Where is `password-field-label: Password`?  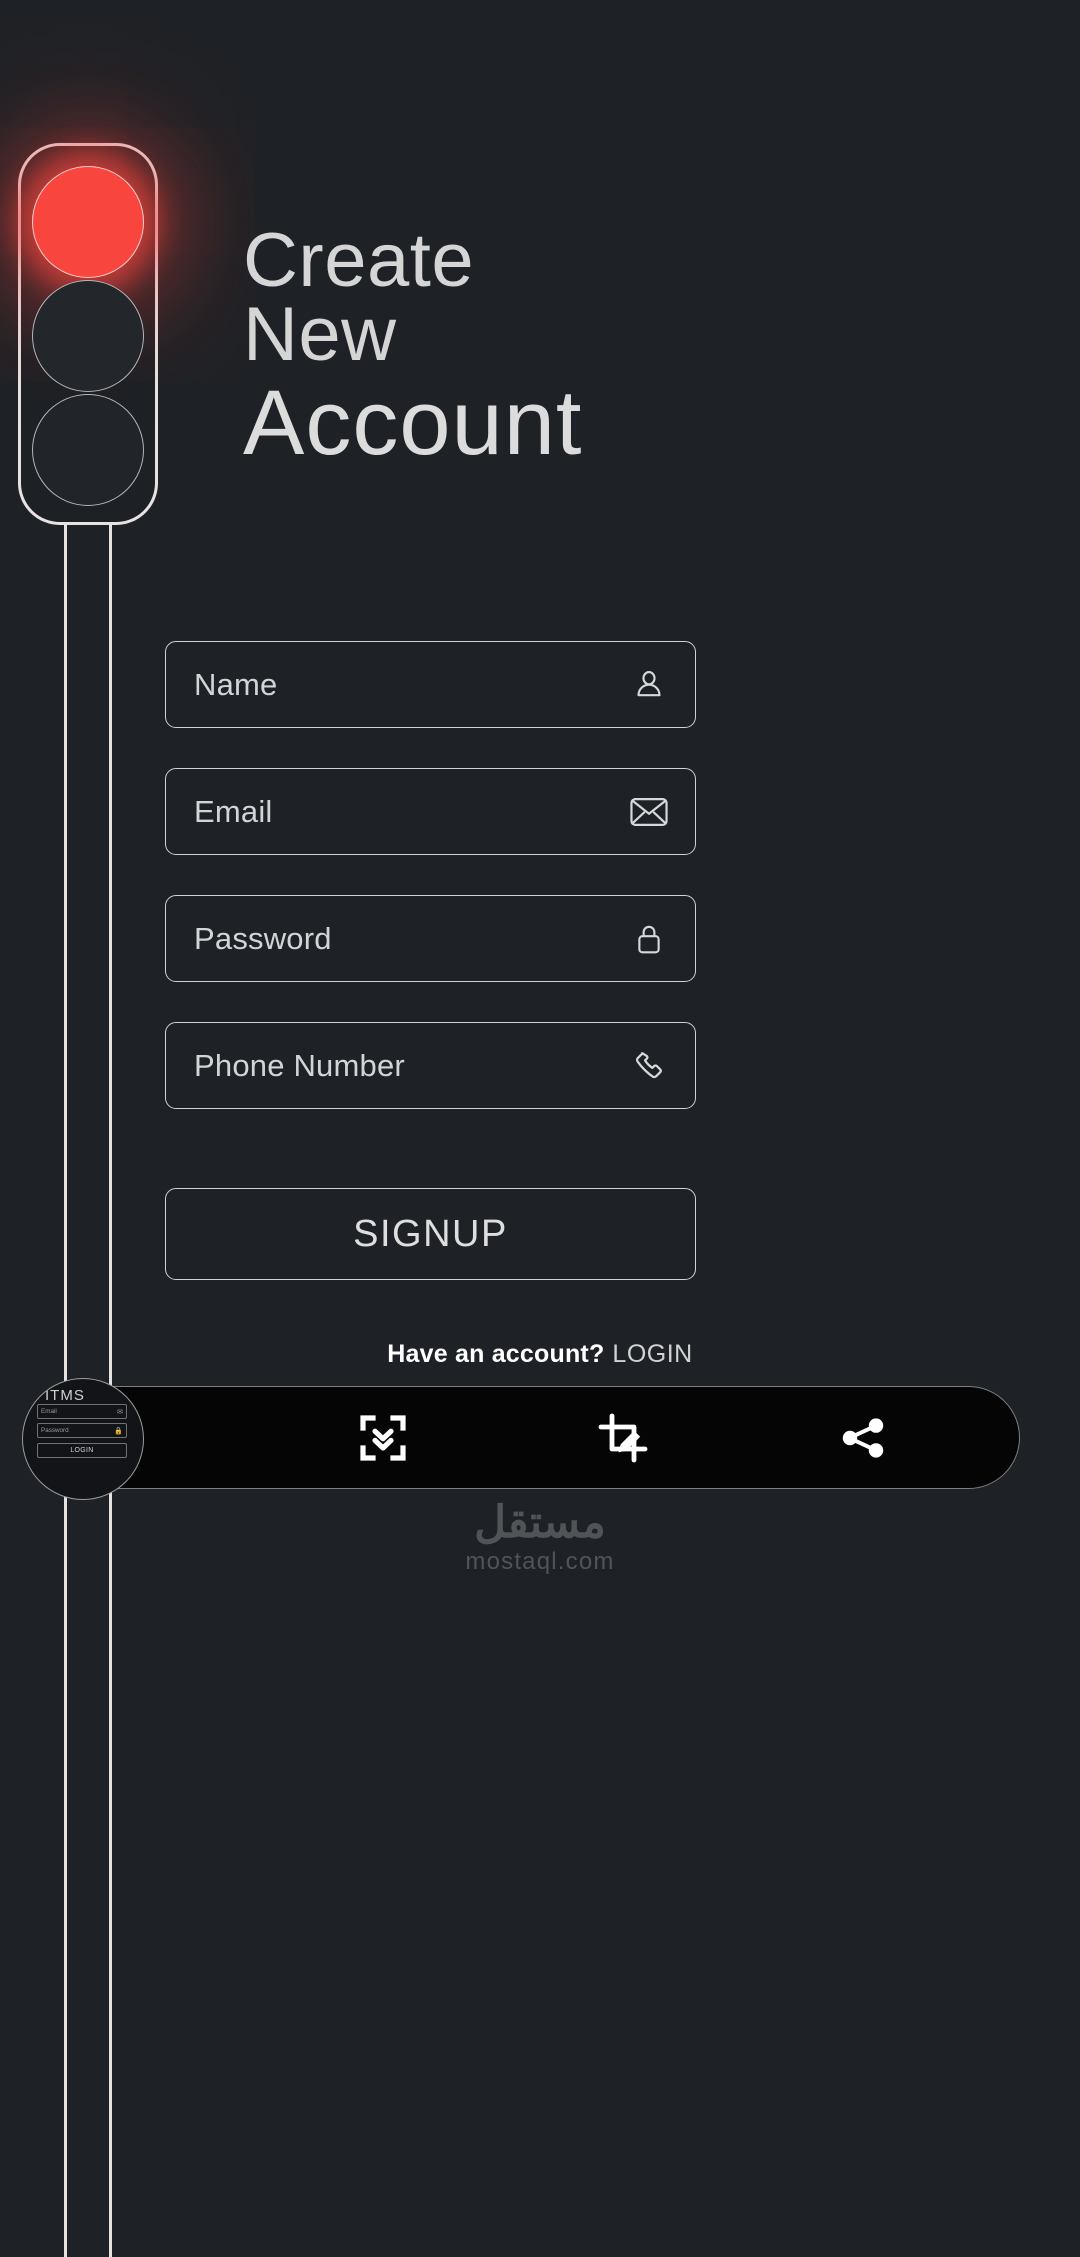 password-field-label: Password is located at coordinates (263, 938).